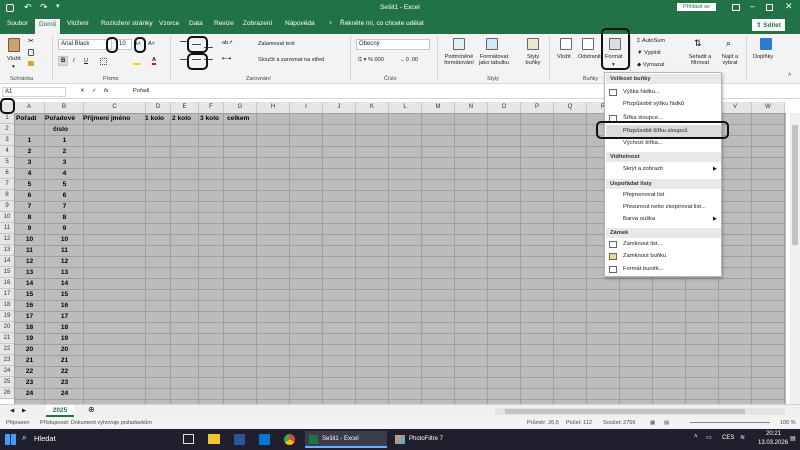 The height and width of the screenshot is (450, 800). I want to click on taskview-icon, so click(188, 439).